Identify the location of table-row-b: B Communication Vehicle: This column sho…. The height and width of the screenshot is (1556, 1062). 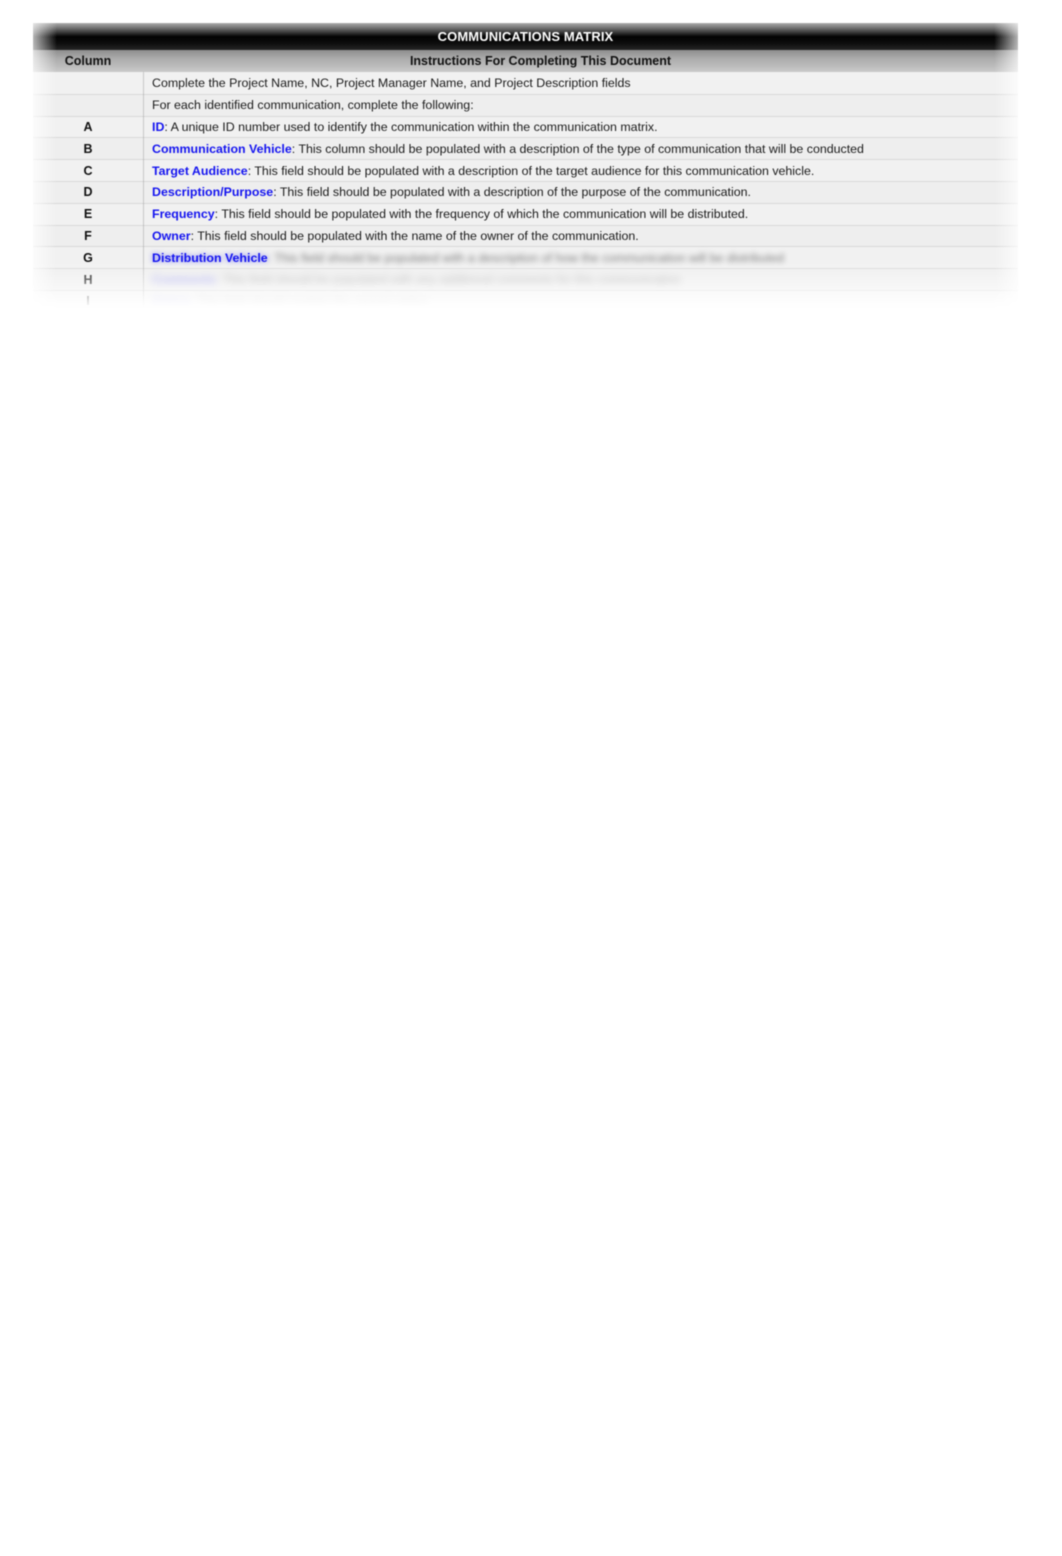
(525, 149).